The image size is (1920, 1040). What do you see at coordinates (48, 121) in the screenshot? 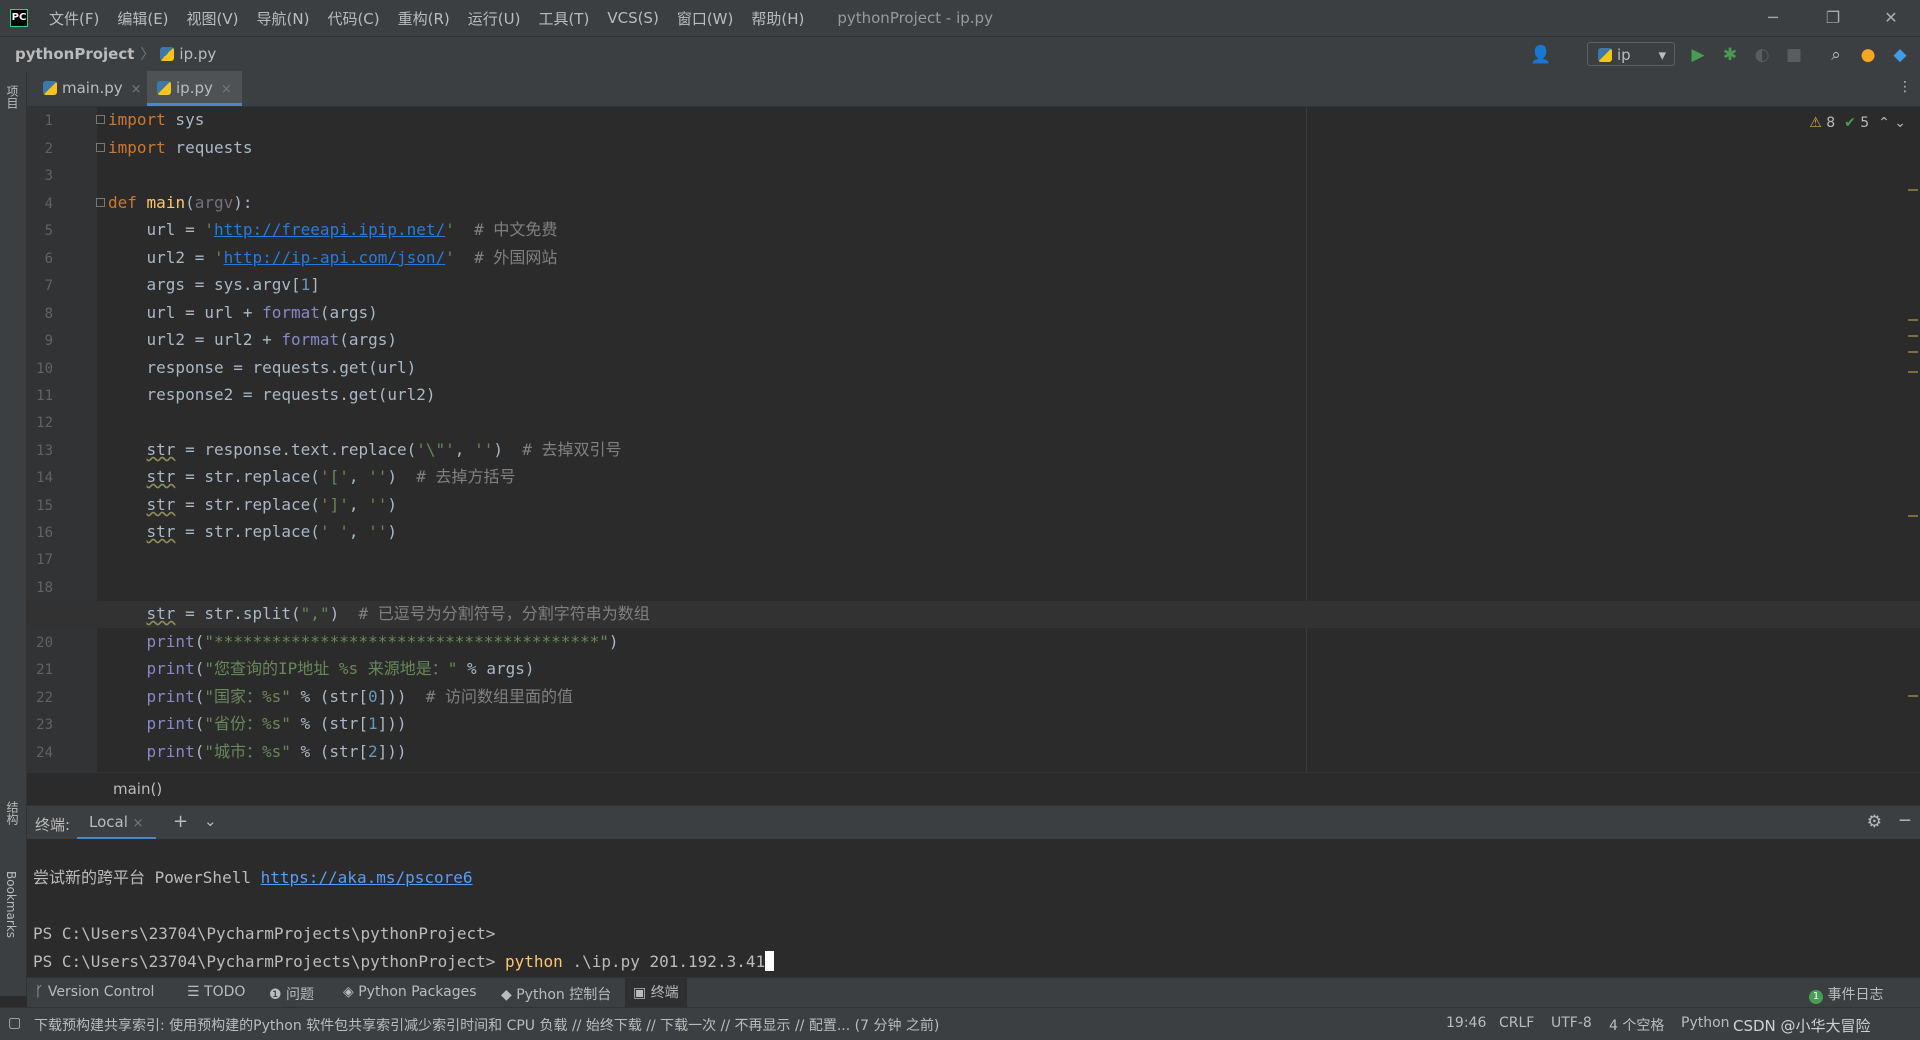
I see `line-number: 1` at bounding box center [48, 121].